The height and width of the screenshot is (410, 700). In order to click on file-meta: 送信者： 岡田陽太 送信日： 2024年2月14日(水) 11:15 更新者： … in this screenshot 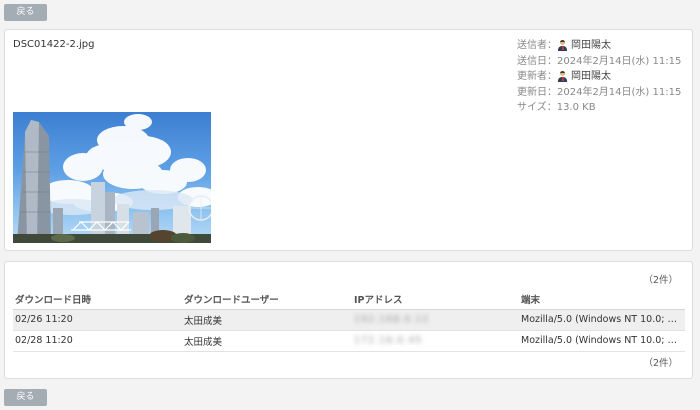, I will do `click(605, 77)`.